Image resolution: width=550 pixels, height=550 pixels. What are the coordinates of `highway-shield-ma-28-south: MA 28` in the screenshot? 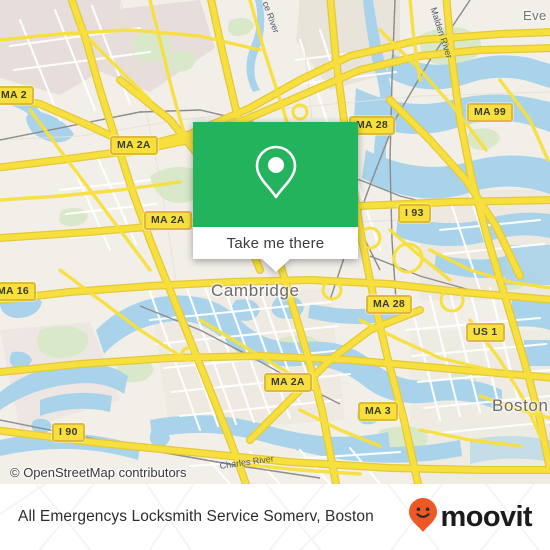 It's located at (389, 304).